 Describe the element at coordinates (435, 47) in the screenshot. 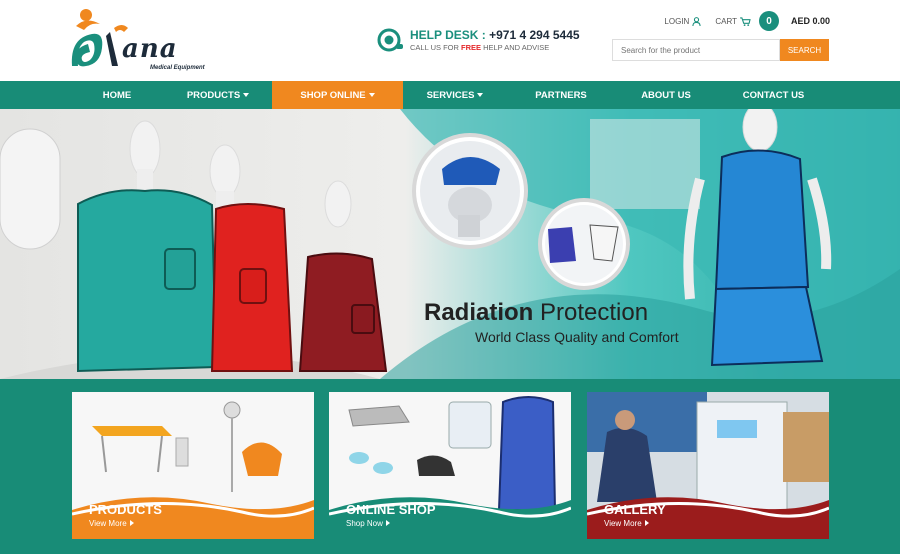

I see `helpdesk-sub-prefix: CALL US FOR` at that location.